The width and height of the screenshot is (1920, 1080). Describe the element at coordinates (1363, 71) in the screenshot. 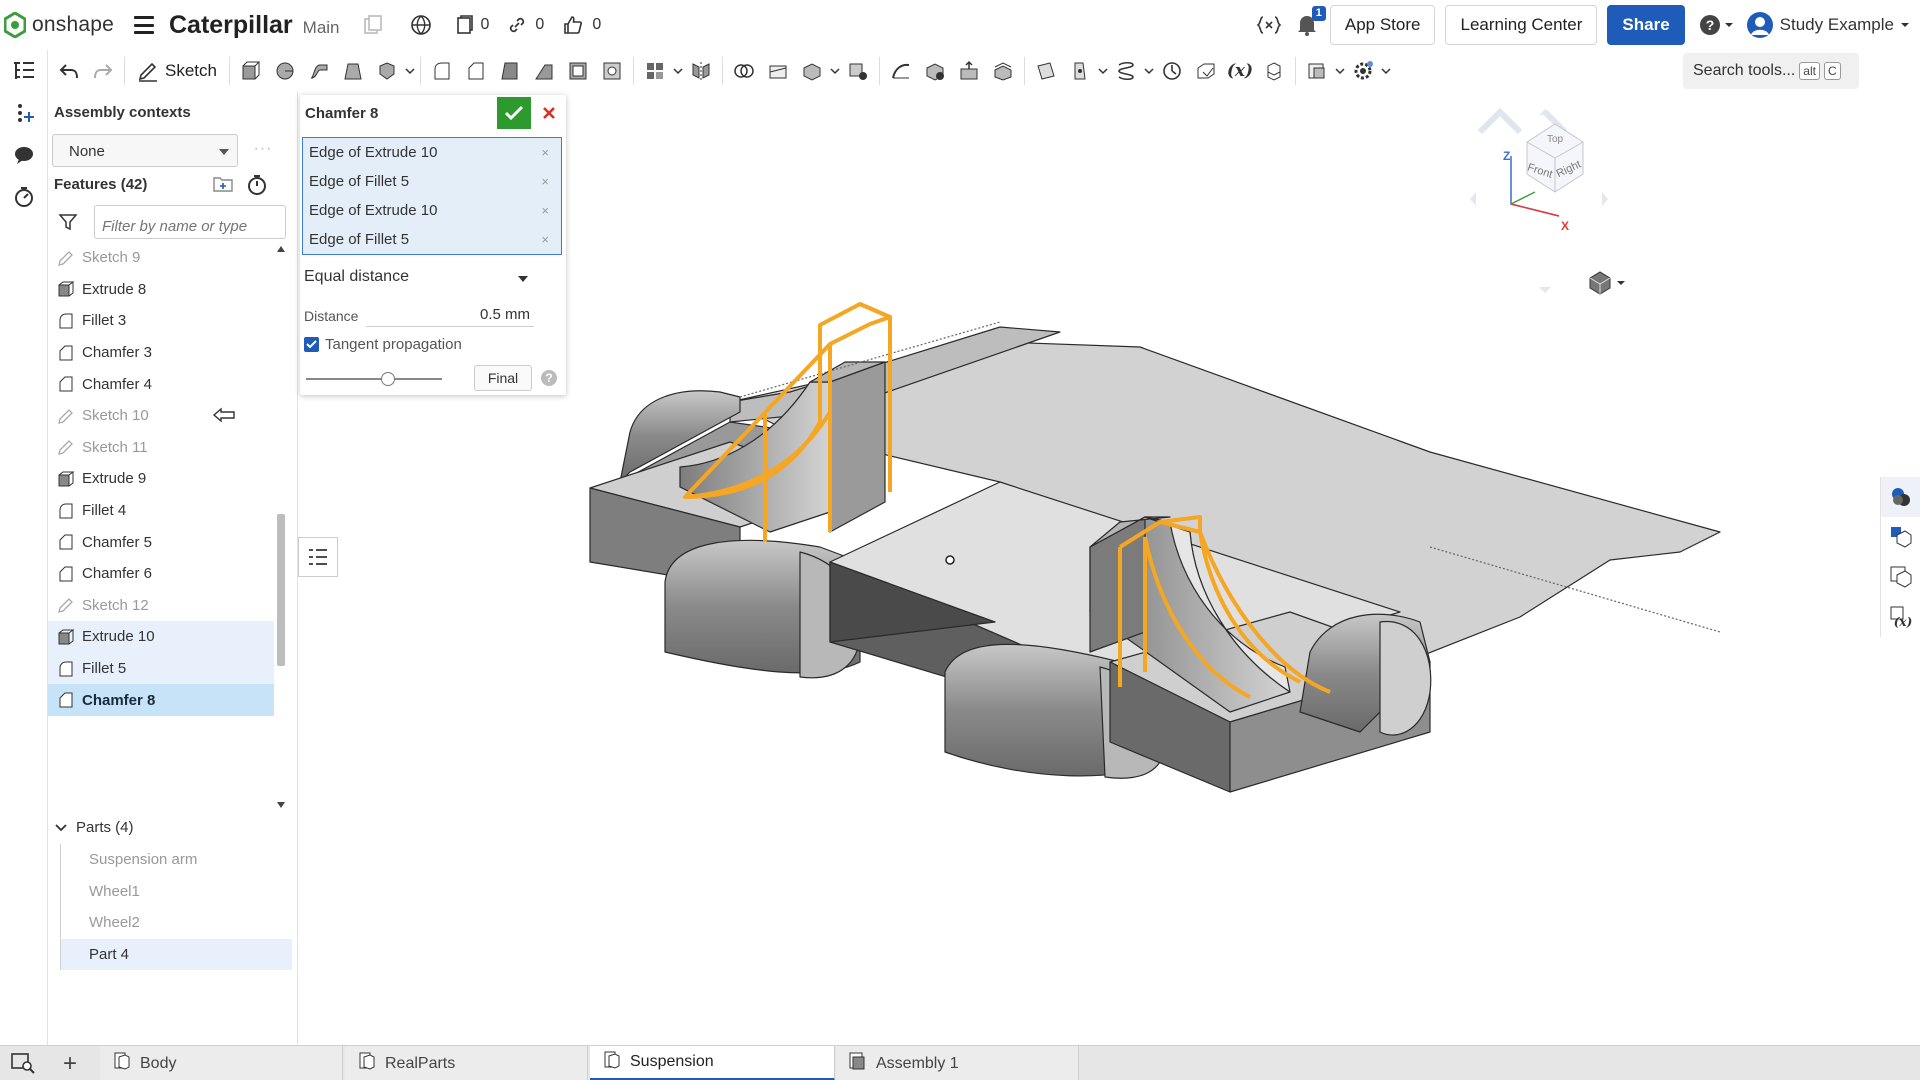

I see `gear-icon` at that location.